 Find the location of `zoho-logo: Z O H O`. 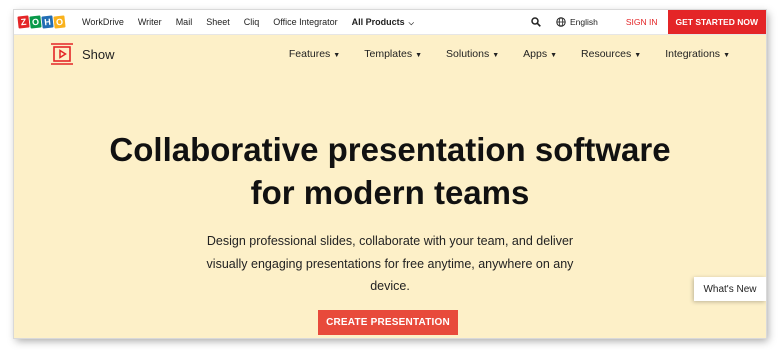

zoho-logo: Z O H O is located at coordinates (41, 22).